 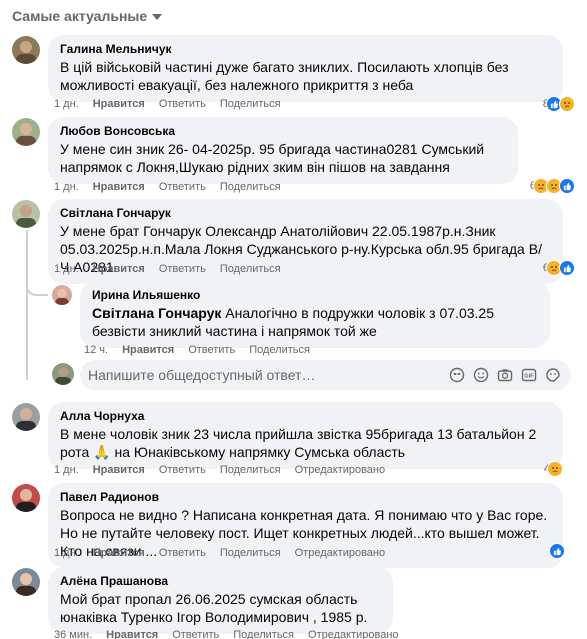 What do you see at coordinates (305, 213) in the screenshot?
I see `comment-author: Світлана Гончарук` at bounding box center [305, 213].